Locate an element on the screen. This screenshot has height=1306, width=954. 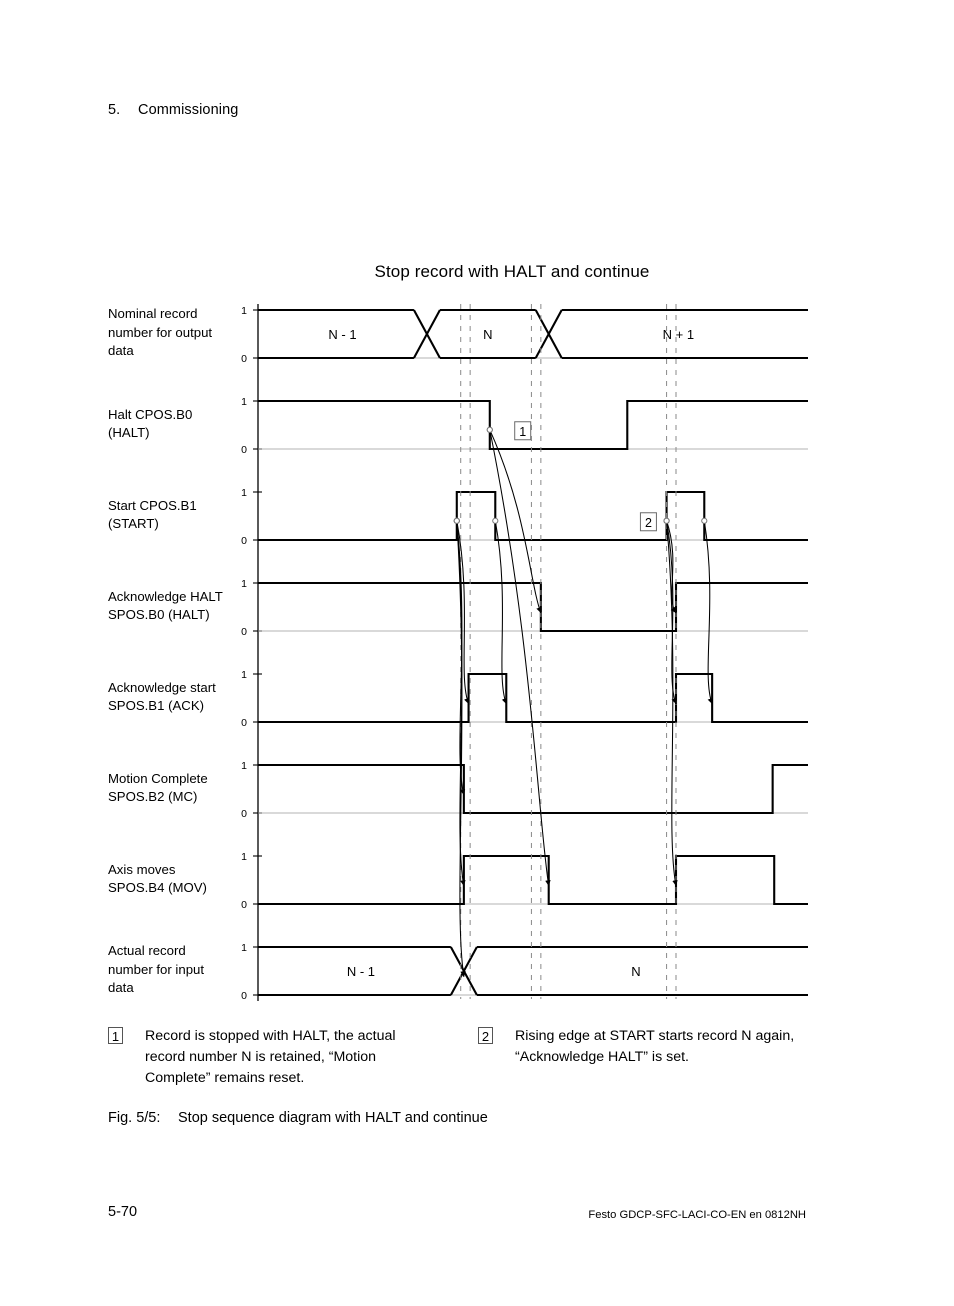
callout-marker-label: 1 is located at coordinates (522, 432).